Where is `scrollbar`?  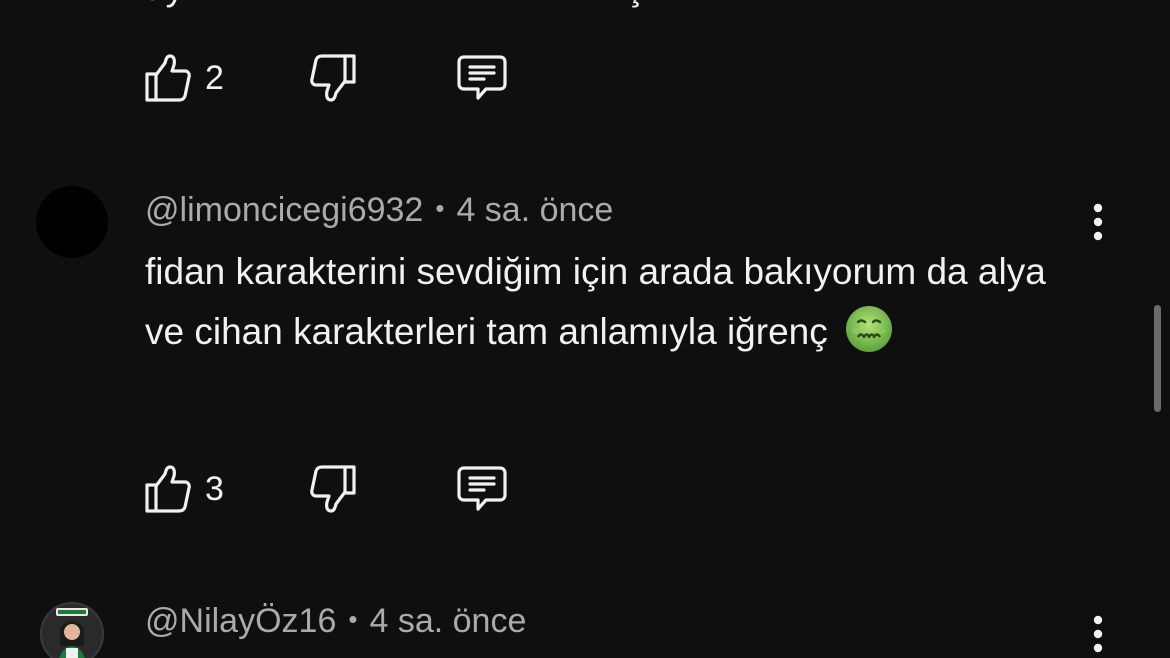
scrollbar is located at coordinates (1157, 358).